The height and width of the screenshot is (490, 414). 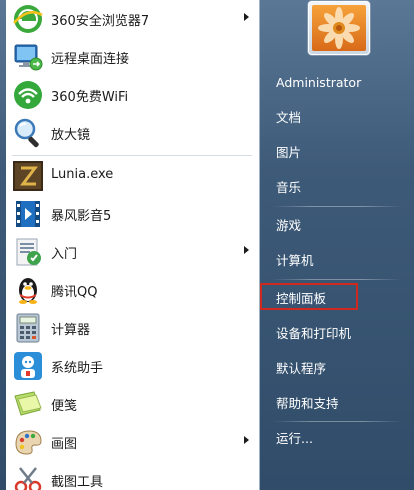 What do you see at coordinates (341, 261) in the screenshot?
I see `right-item-computer: 计算机` at bounding box center [341, 261].